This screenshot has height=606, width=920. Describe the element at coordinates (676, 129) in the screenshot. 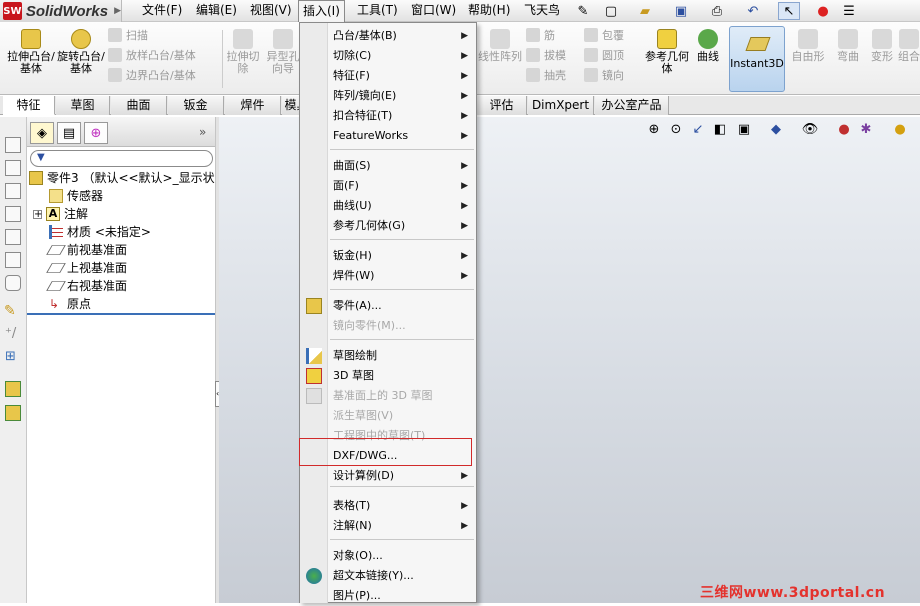

I see `zoom-area-icon: ⊙` at that location.